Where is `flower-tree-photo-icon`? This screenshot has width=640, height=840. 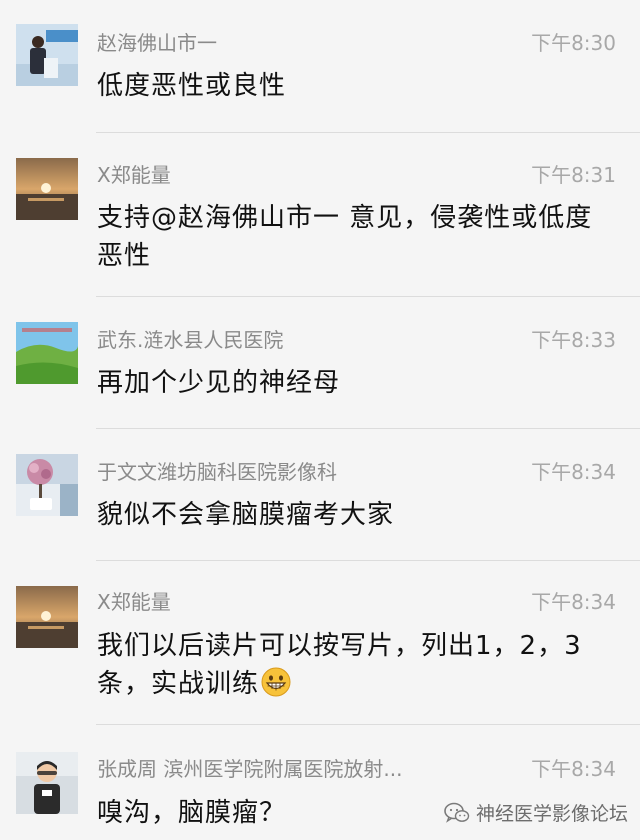 flower-tree-photo-icon is located at coordinates (47, 485).